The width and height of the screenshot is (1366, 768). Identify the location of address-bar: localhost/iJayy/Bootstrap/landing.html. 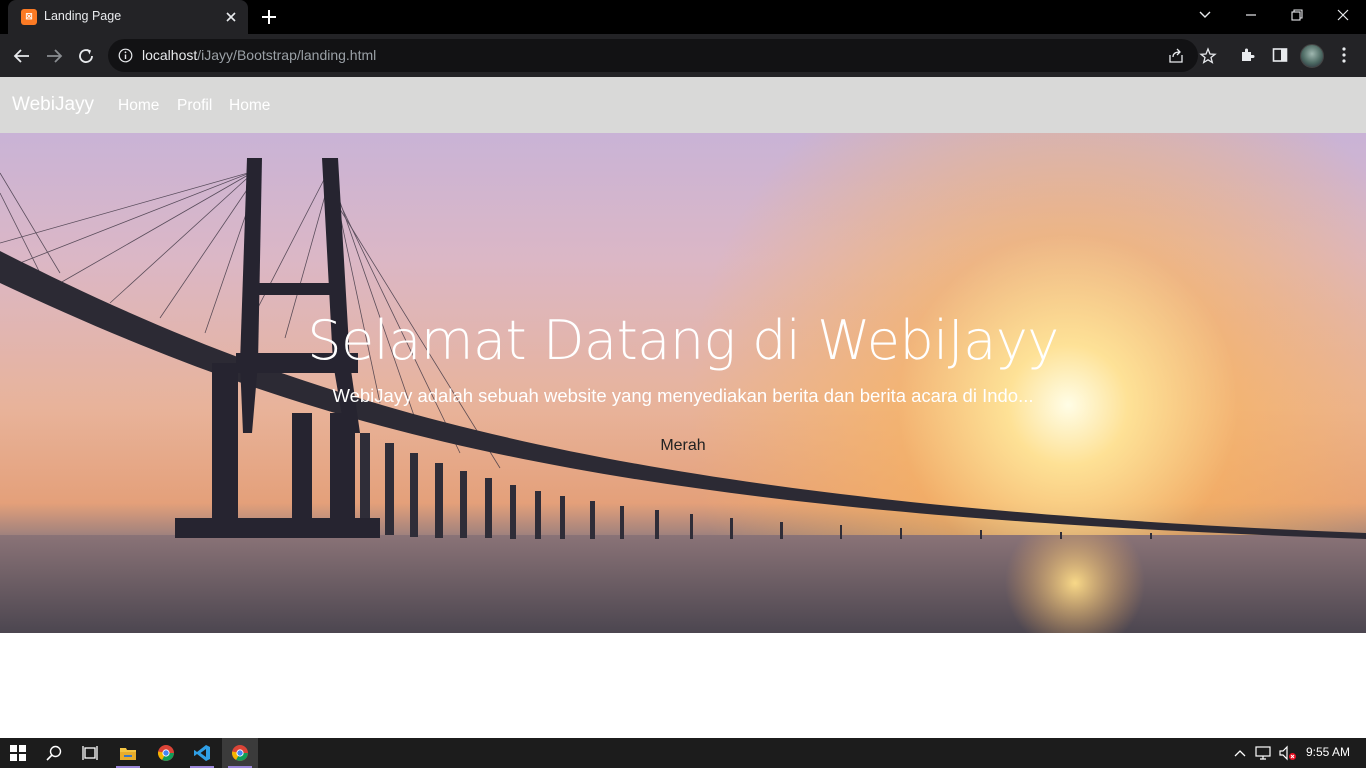
(662, 55).